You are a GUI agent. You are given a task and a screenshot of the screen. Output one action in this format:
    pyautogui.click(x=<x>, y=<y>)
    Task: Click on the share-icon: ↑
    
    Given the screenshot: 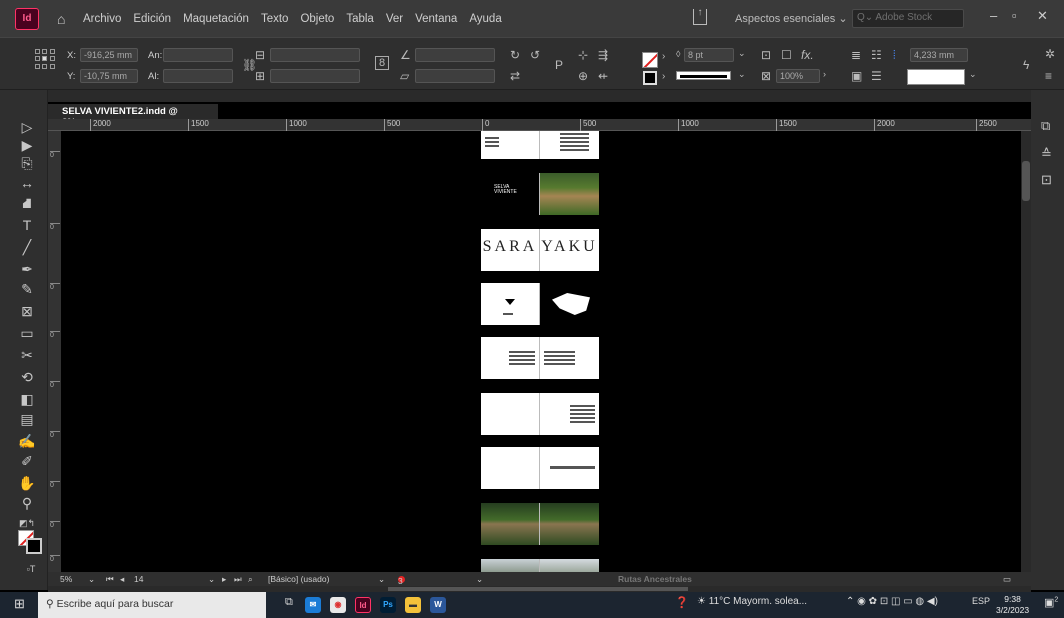 What is the action you would take?
    pyautogui.click(x=700, y=16)
    